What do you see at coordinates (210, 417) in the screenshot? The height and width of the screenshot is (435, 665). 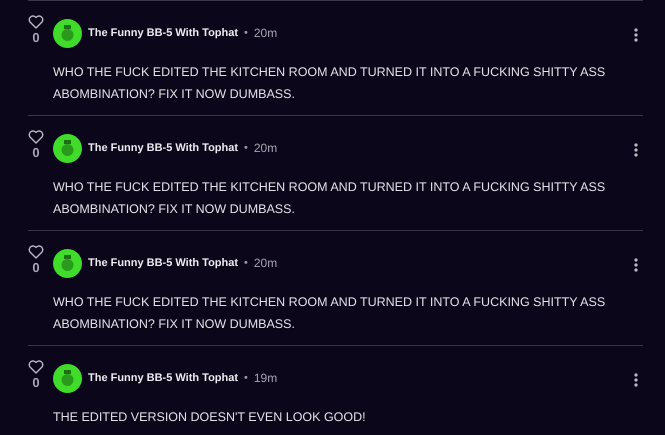 I see `comment-text: THE EDITED VERSION DOESN'T EVEN LOOK GOOD!` at bounding box center [210, 417].